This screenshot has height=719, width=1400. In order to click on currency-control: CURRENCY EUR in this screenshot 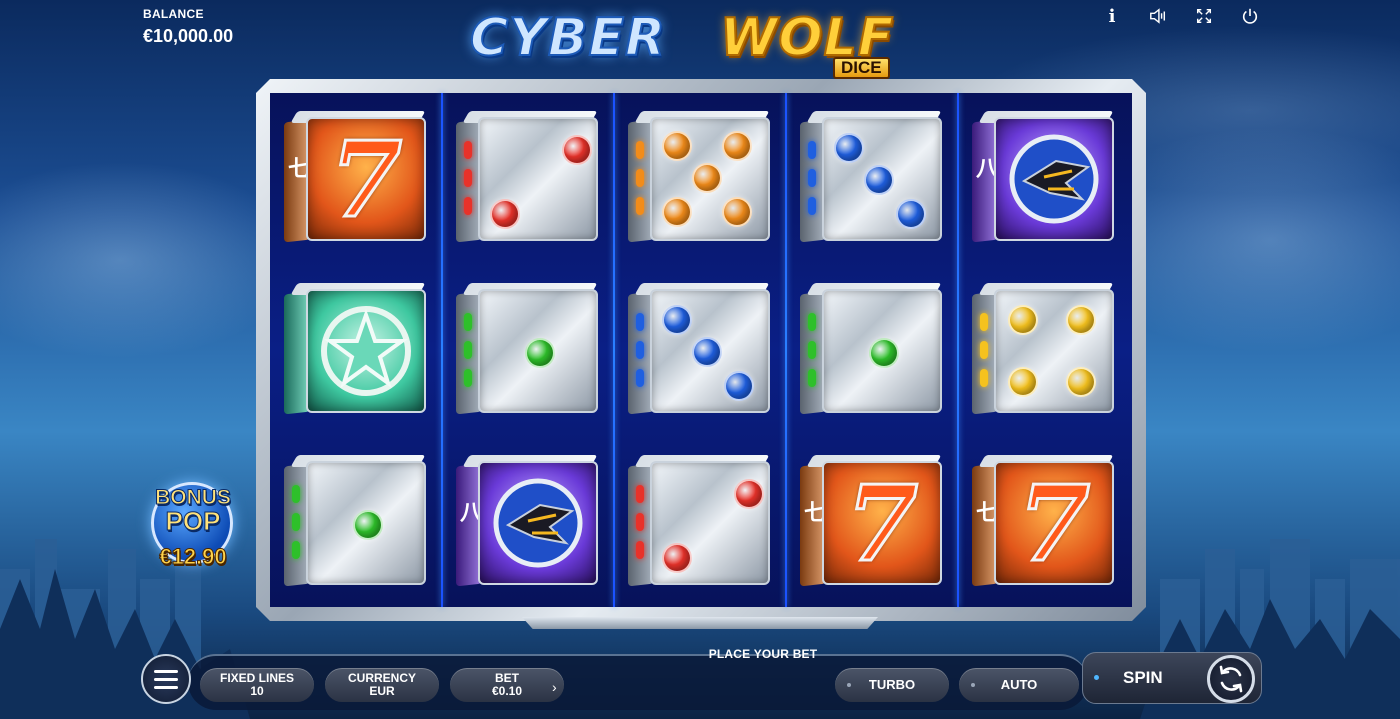, I will do `click(382, 685)`.